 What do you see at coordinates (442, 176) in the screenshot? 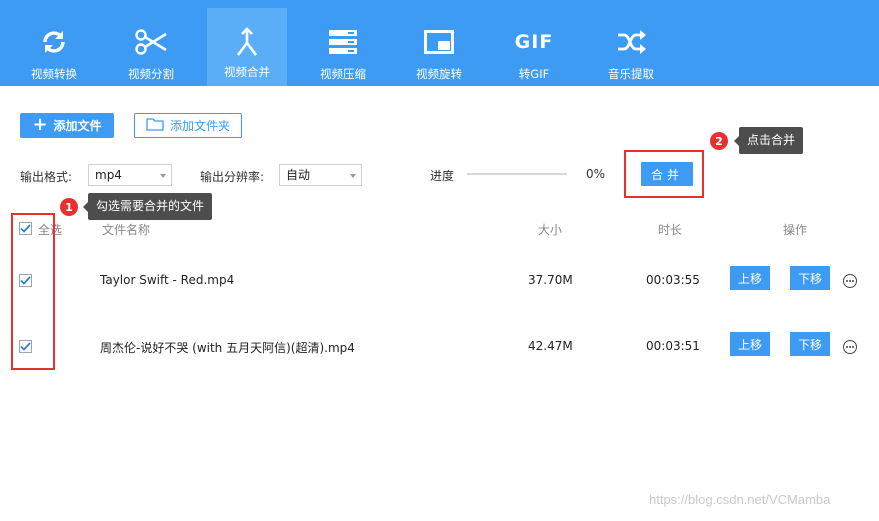
I see `progress-label: 进度` at bounding box center [442, 176].